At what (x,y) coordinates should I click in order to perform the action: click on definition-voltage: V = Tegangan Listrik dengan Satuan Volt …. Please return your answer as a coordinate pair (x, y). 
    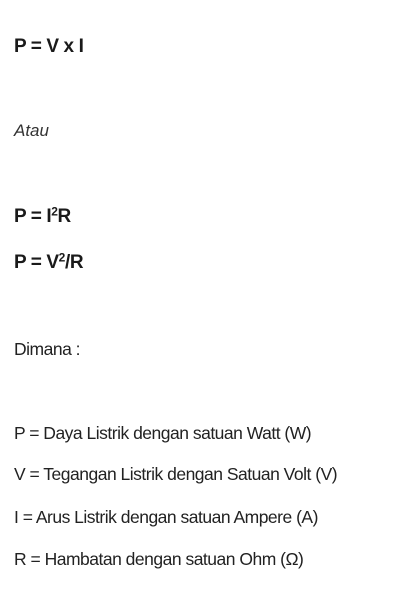
    Looking at the image, I should click on (176, 474).